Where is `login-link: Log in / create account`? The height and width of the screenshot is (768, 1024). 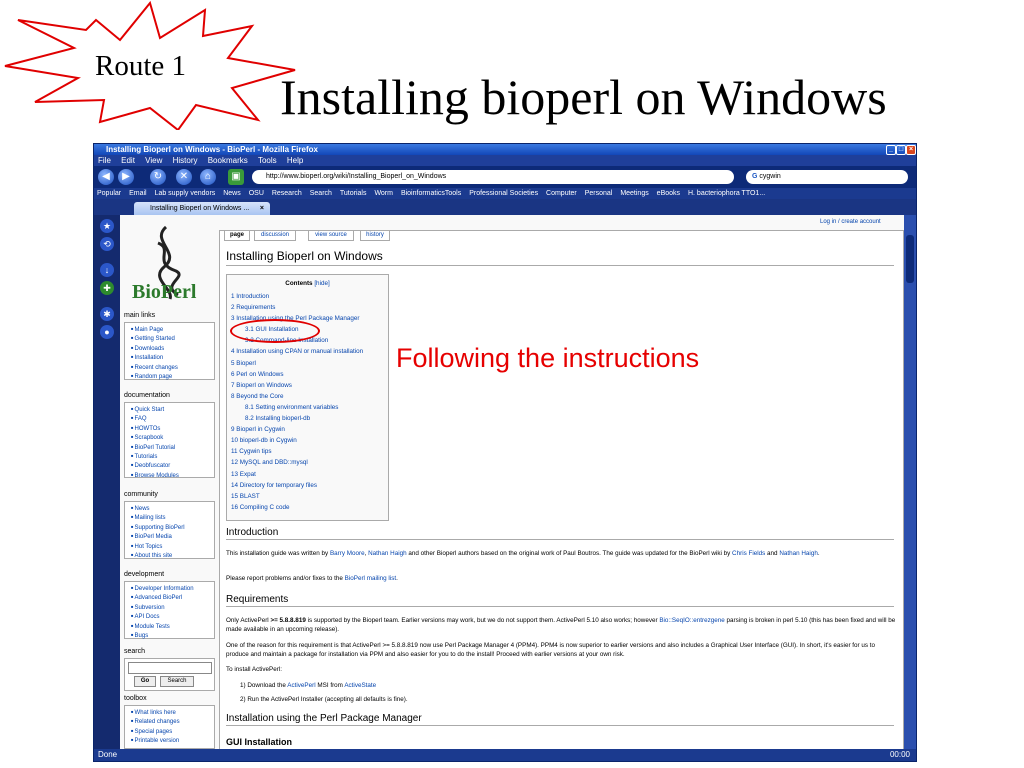 login-link: Log in / create account is located at coordinates (850, 222).